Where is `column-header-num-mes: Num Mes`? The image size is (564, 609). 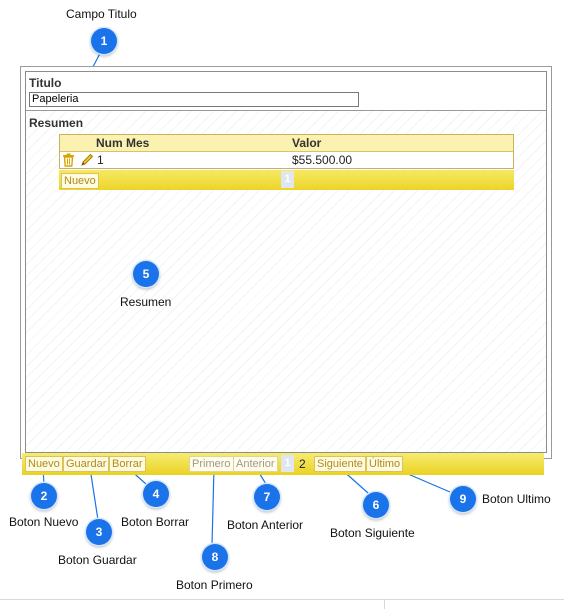
column-header-num-mes: Num Mes is located at coordinates (122, 143).